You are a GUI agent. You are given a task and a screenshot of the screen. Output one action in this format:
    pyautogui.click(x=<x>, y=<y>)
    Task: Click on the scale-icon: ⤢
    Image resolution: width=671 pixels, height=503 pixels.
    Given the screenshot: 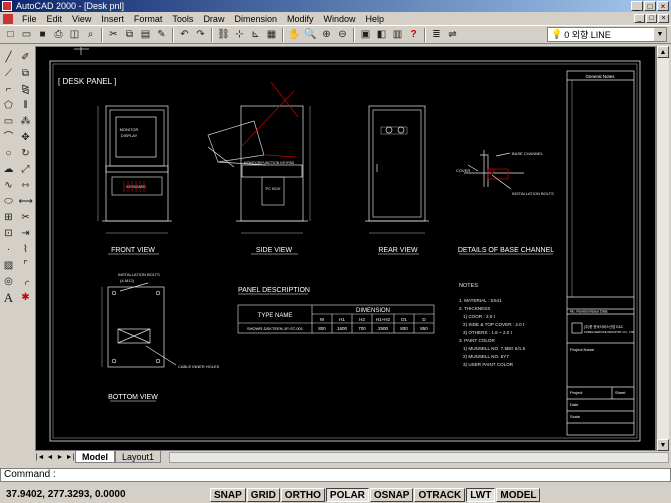 What is the action you would take?
    pyautogui.click(x=26, y=170)
    